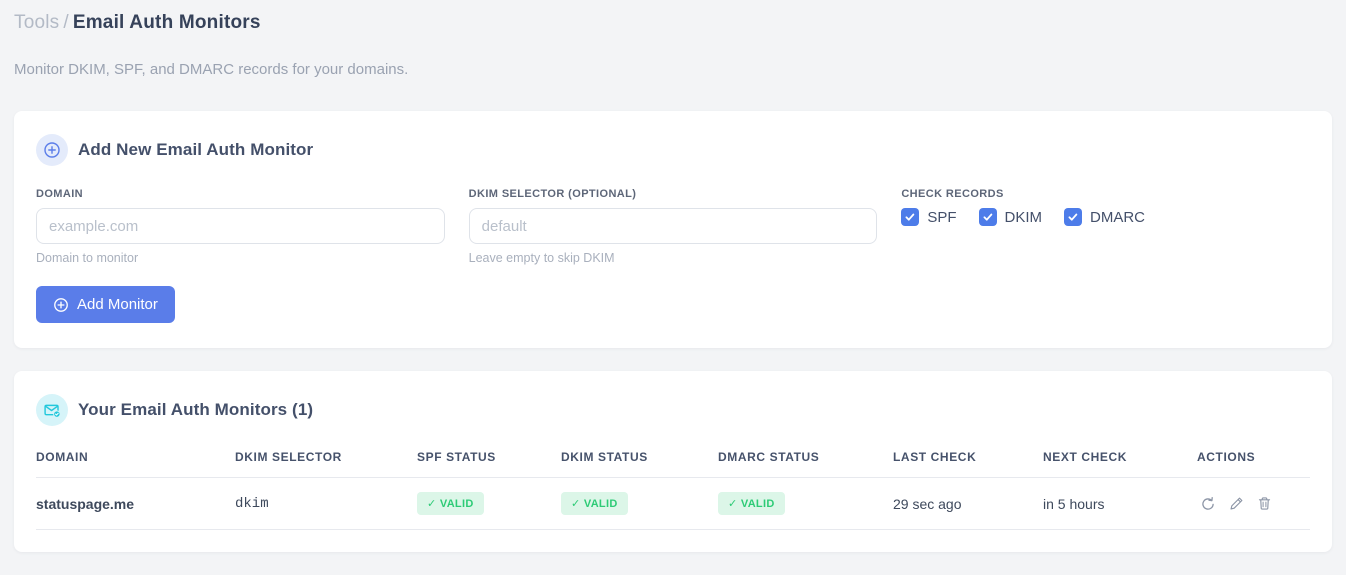 The height and width of the screenshot is (575, 1346). Describe the element at coordinates (805, 464) in the screenshot. I see `column-header-dmarc-status: DMARC STATUS` at that location.